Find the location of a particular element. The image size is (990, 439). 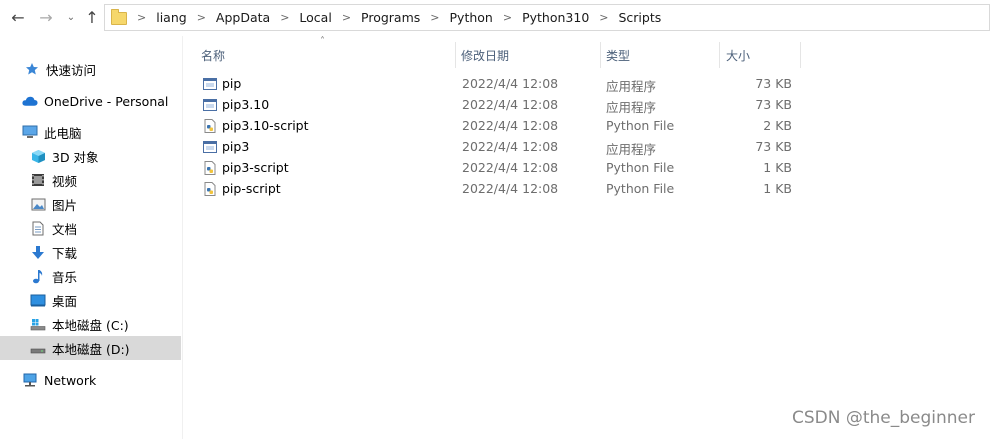

breadcrumb-item: Programs is located at coordinates (390, 17).